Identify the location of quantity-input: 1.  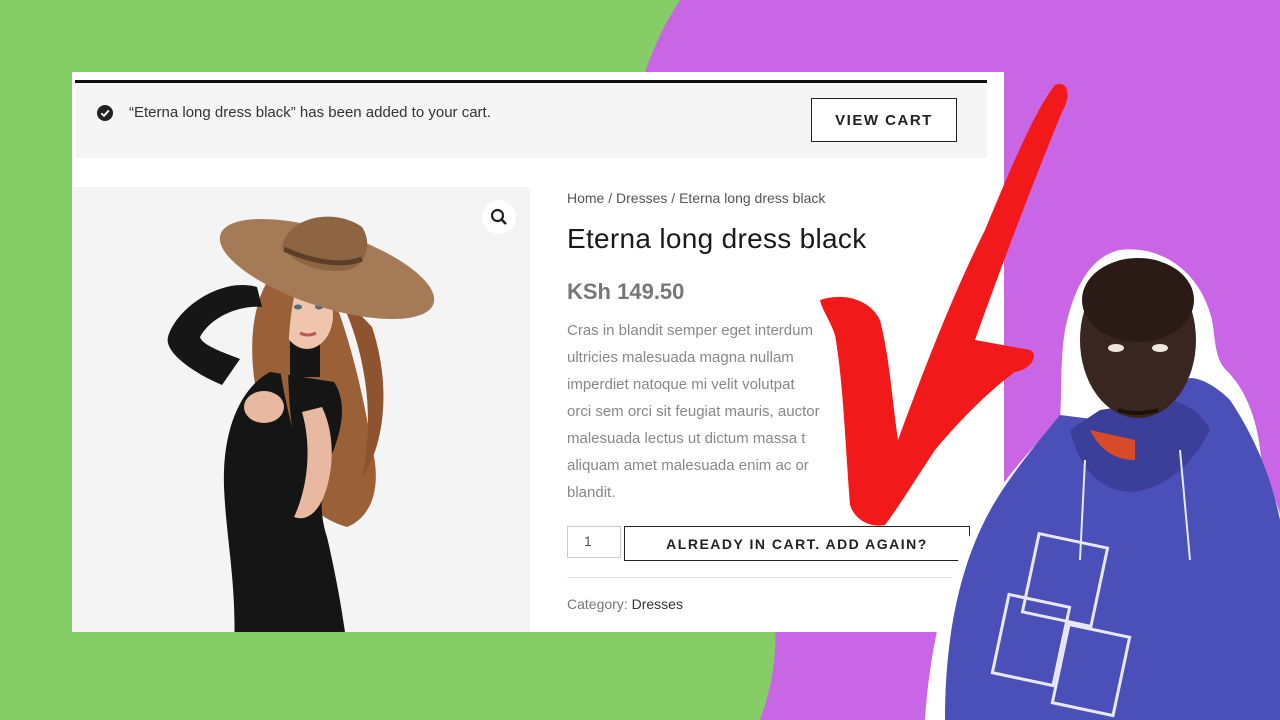
(594, 542).